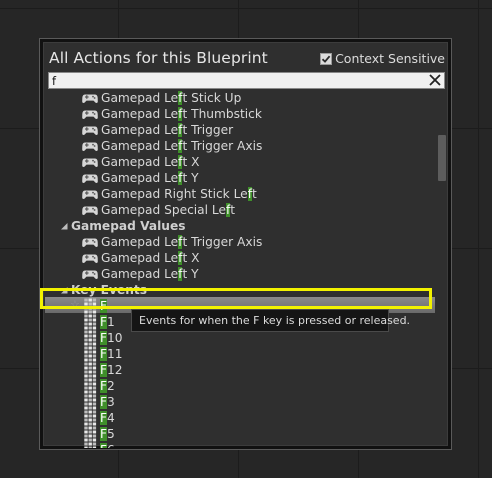 The height and width of the screenshot is (478, 492). I want to click on key-event-item: F 11, so click(103, 354).